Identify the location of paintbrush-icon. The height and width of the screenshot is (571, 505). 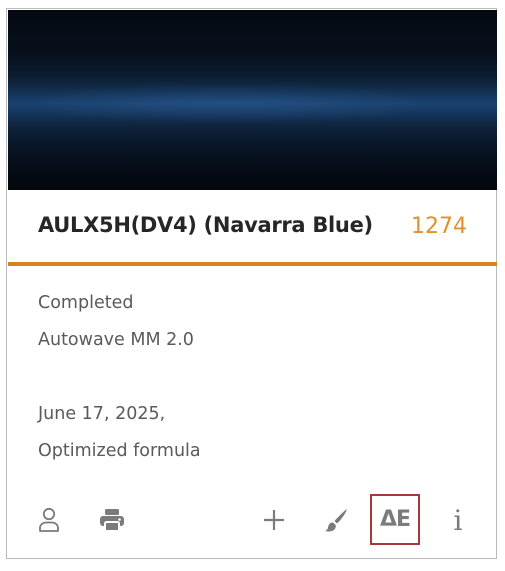
(336, 520).